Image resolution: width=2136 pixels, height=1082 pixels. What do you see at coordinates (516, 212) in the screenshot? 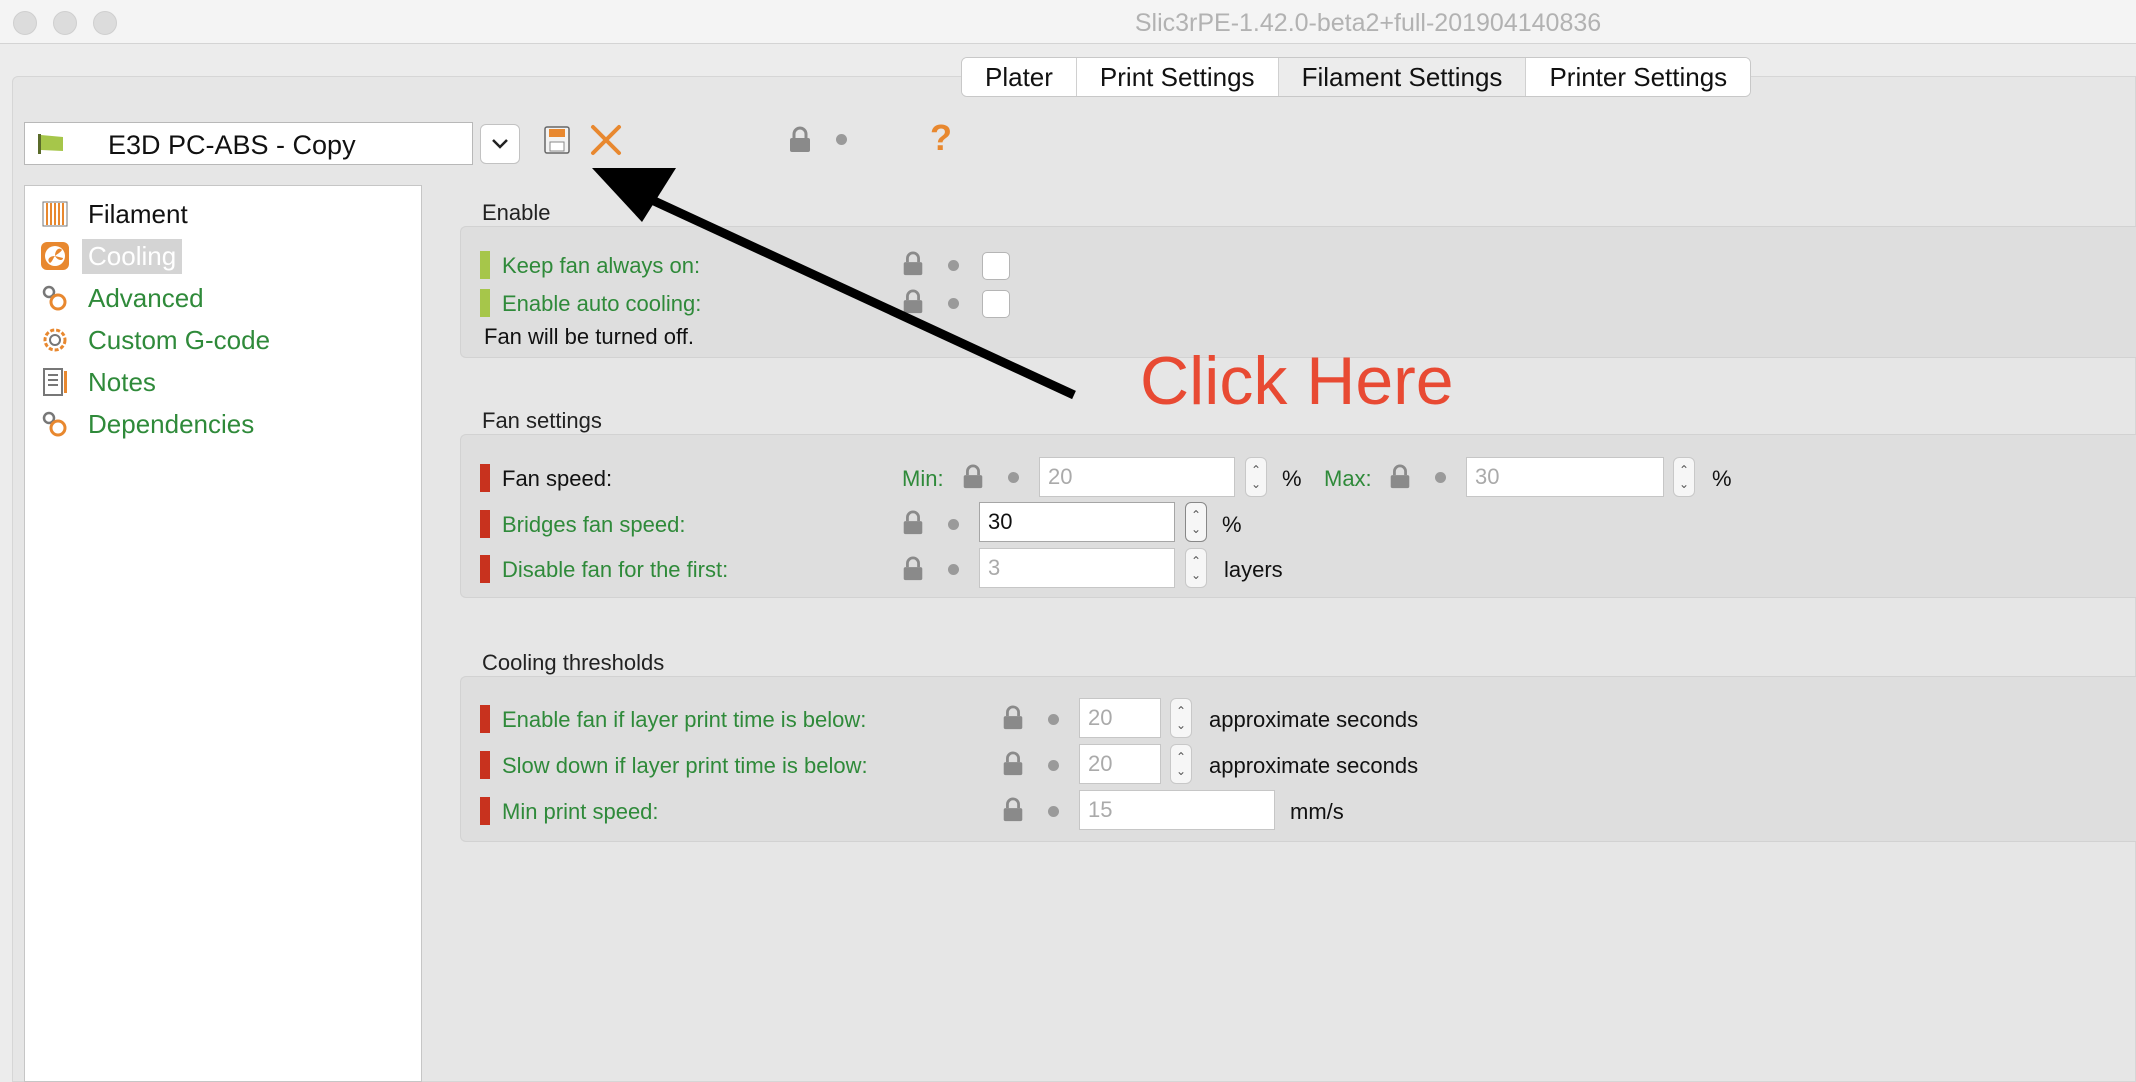
I see `section-title-enable: Enable` at bounding box center [516, 212].